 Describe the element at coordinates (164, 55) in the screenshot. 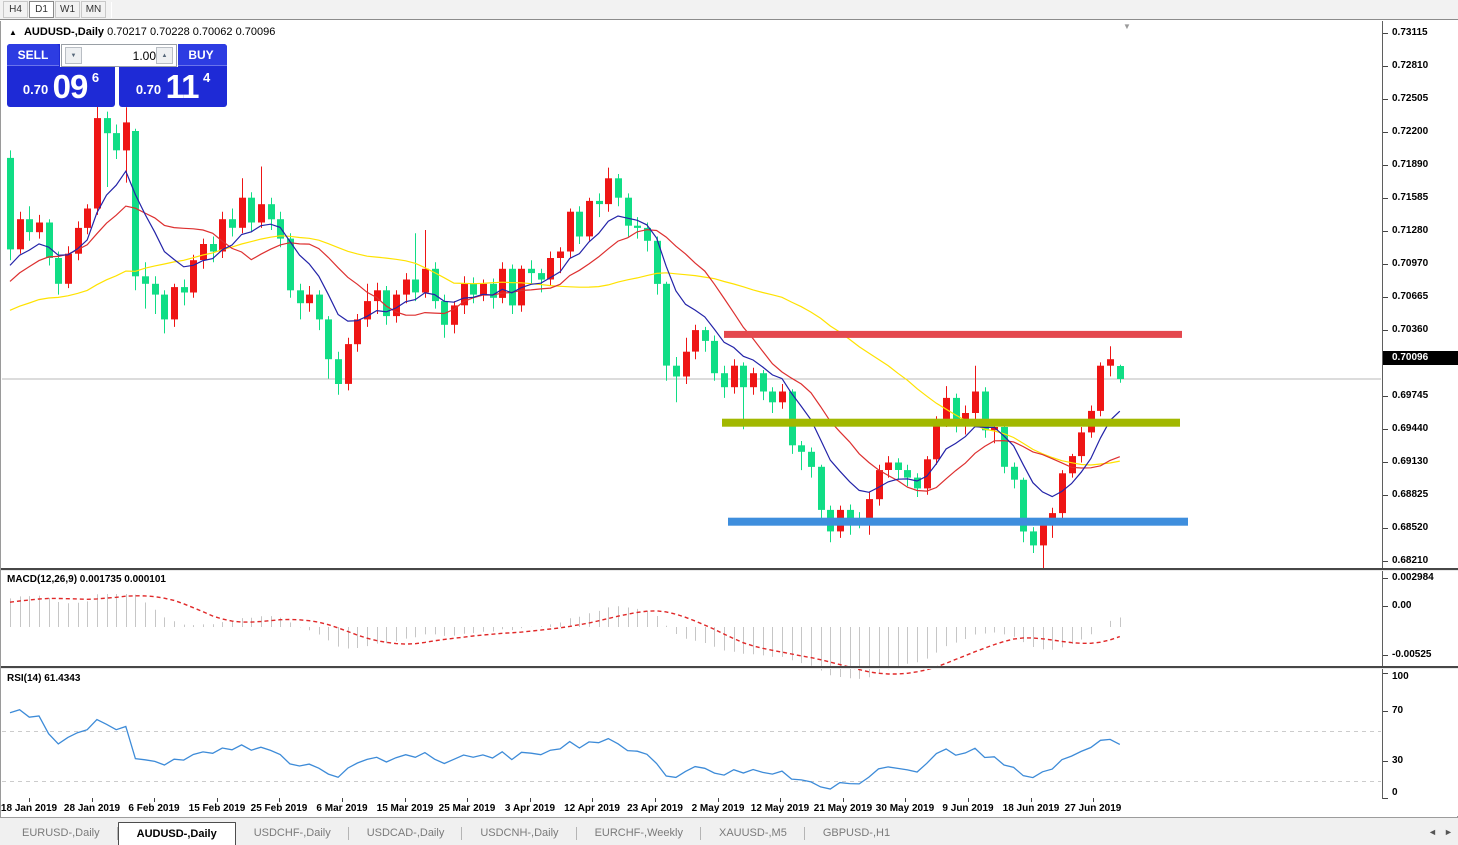

I see `volume-increase-icon: ▲` at that location.